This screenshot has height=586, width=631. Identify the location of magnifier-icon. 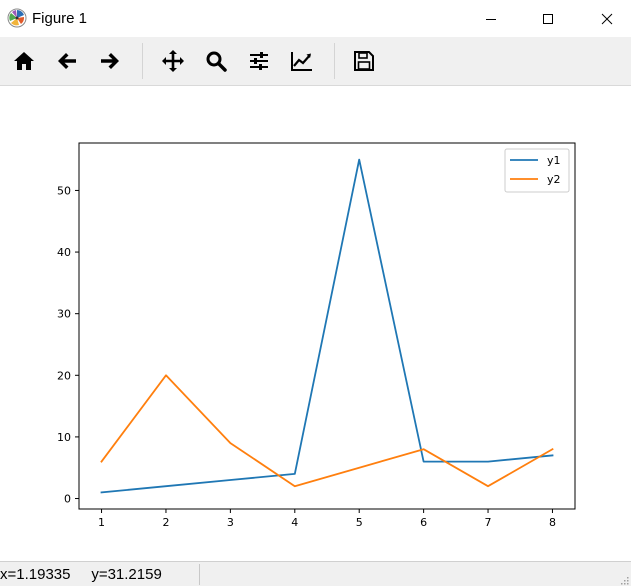
(216, 61).